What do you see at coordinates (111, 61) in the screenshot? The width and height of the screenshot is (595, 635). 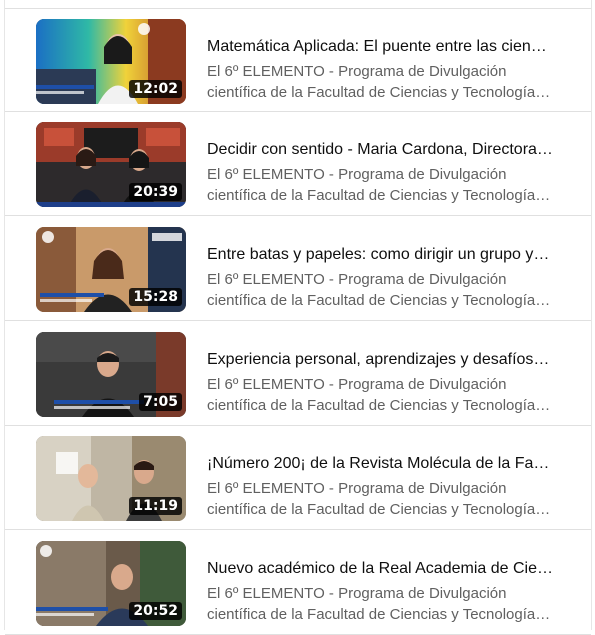 I see `video-thumbnail: 12:02` at bounding box center [111, 61].